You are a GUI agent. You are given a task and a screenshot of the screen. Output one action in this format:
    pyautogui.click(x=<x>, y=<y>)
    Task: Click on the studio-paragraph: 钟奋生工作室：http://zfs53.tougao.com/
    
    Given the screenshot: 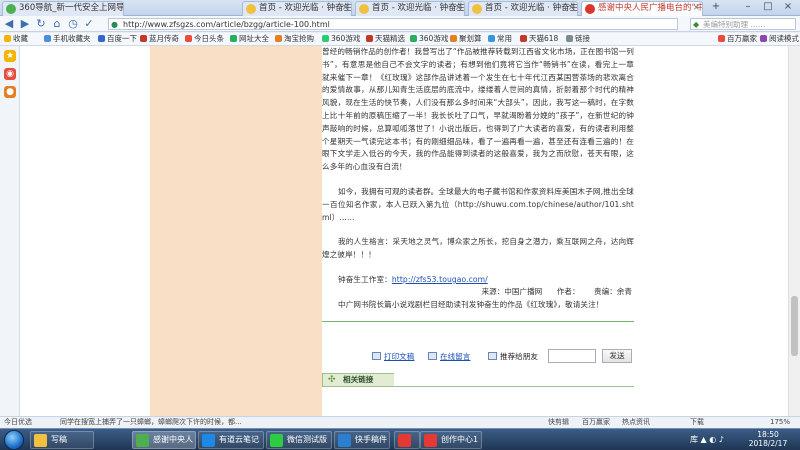 What is the action you would take?
    pyautogui.click(x=413, y=279)
    